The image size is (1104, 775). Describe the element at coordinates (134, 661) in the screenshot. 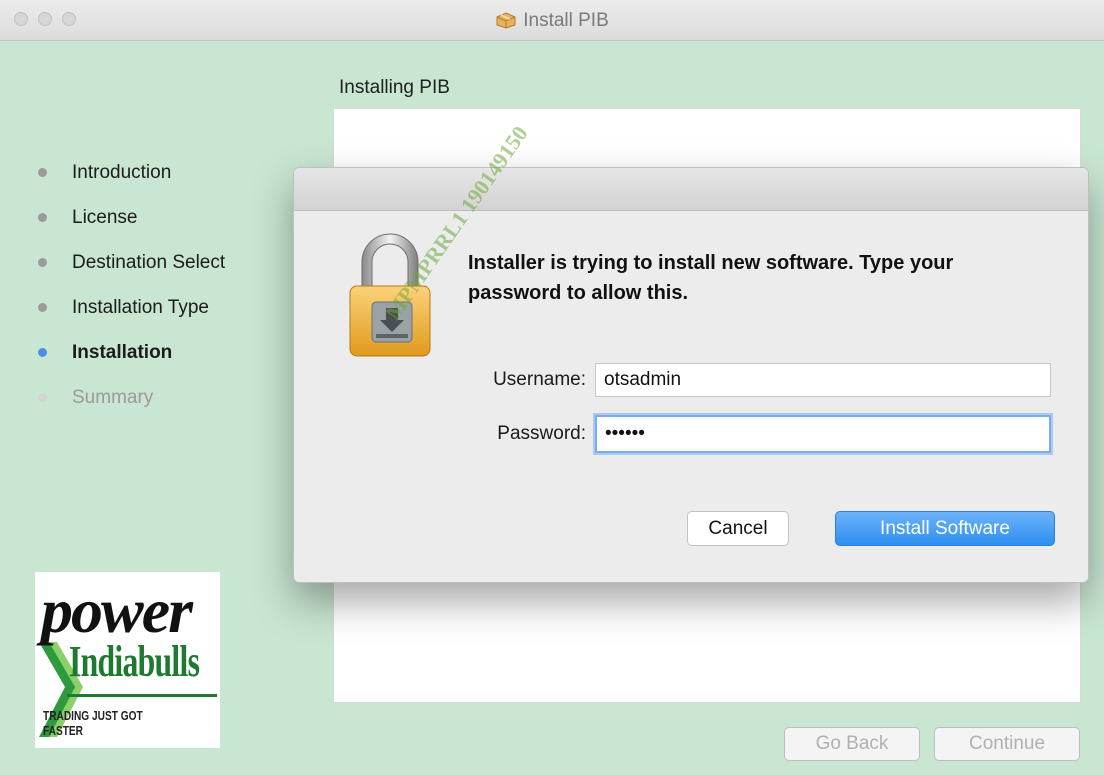

I see `logo-name: Indiabulls` at that location.